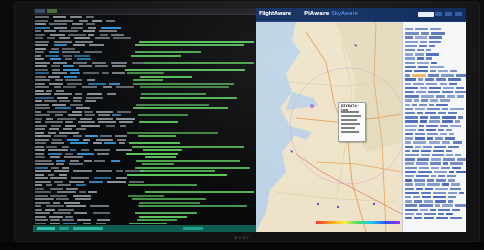 The width and height of the screenshot is (484, 250). Describe the element at coordinates (144, 228) in the screenshot. I see `terminal-status-bar` at that location.